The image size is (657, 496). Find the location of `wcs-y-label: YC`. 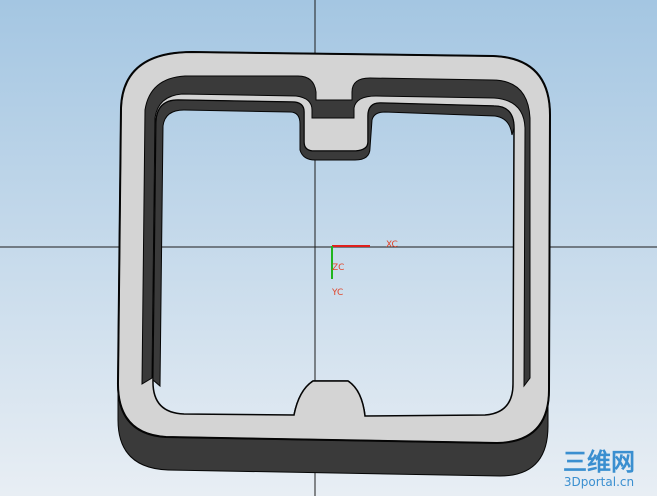

wcs-y-label: YC is located at coordinates (337, 293).